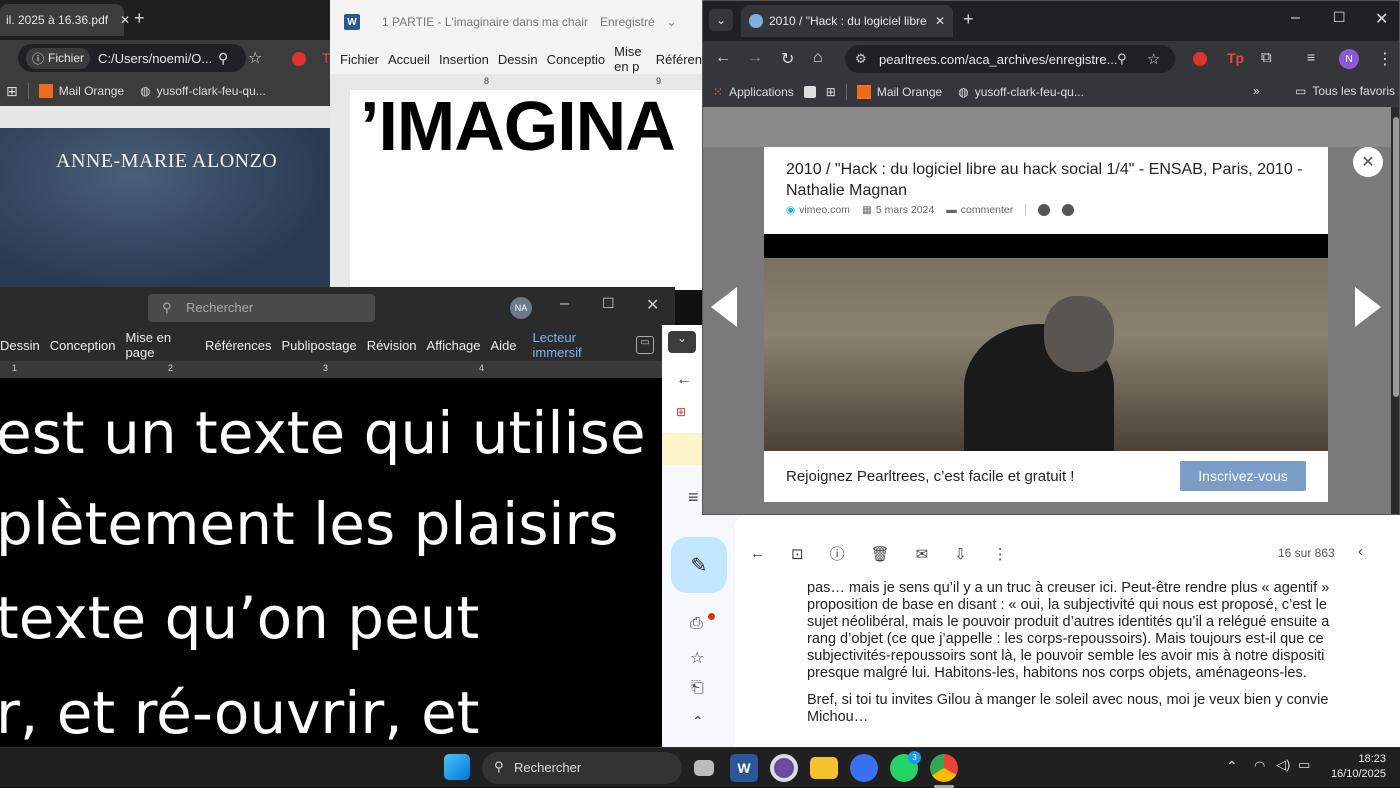 This screenshot has height=788, width=1400. Describe the element at coordinates (1044, 210) in the screenshot. I see `share-icon` at that location.